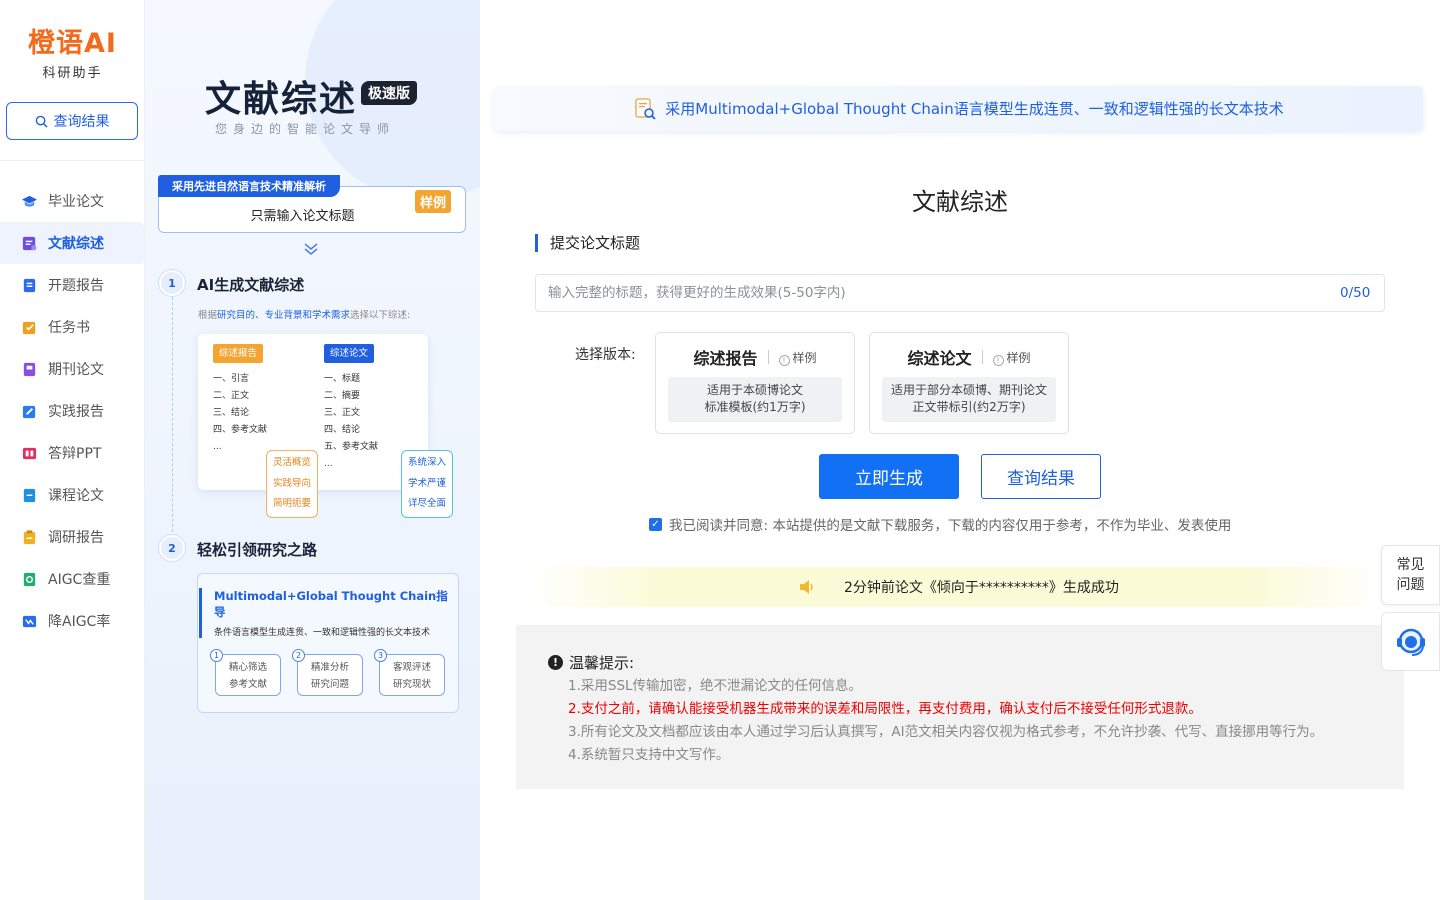 The height and width of the screenshot is (900, 1440). What do you see at coordinates (251, 285) in the screenshot?
I see `step-1-title: AI生成文献综述` at bounding box center [251, 285].